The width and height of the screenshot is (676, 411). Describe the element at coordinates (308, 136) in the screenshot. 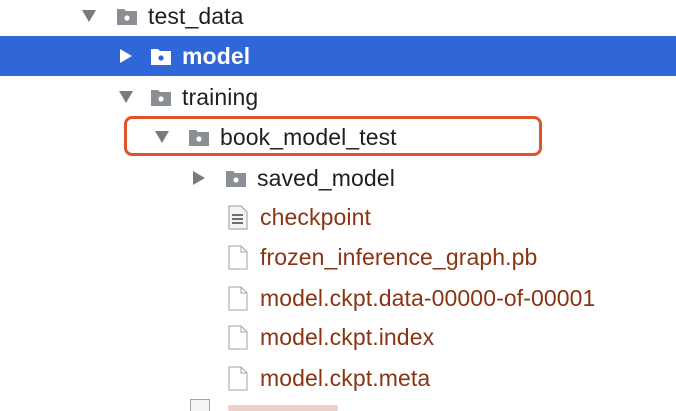

I see `tree-item-label: book_model_test` at that location.